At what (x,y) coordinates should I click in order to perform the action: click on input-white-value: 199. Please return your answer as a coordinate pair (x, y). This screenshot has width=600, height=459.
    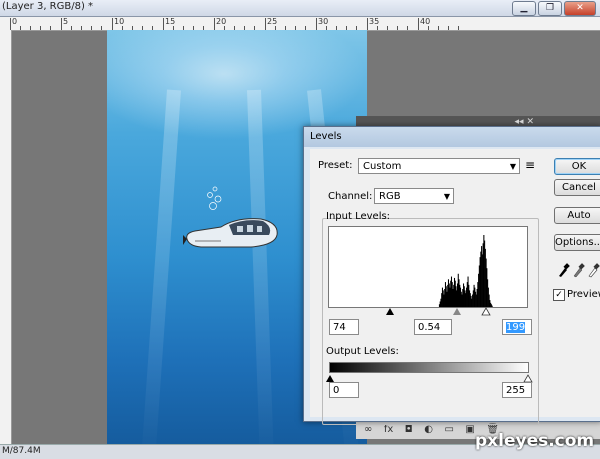
    Looking at the image, I should click on (516, 327).